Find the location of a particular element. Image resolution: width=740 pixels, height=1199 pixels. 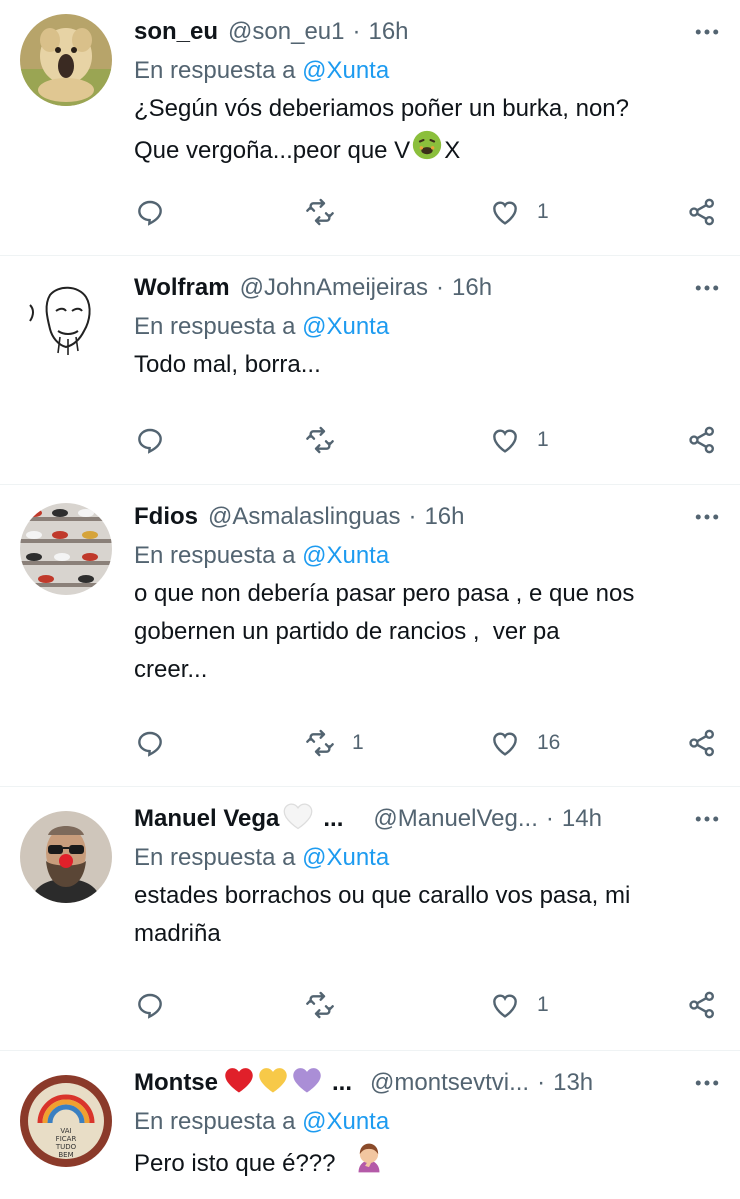

red-heart-icon is located at coordinates (239, 1083).